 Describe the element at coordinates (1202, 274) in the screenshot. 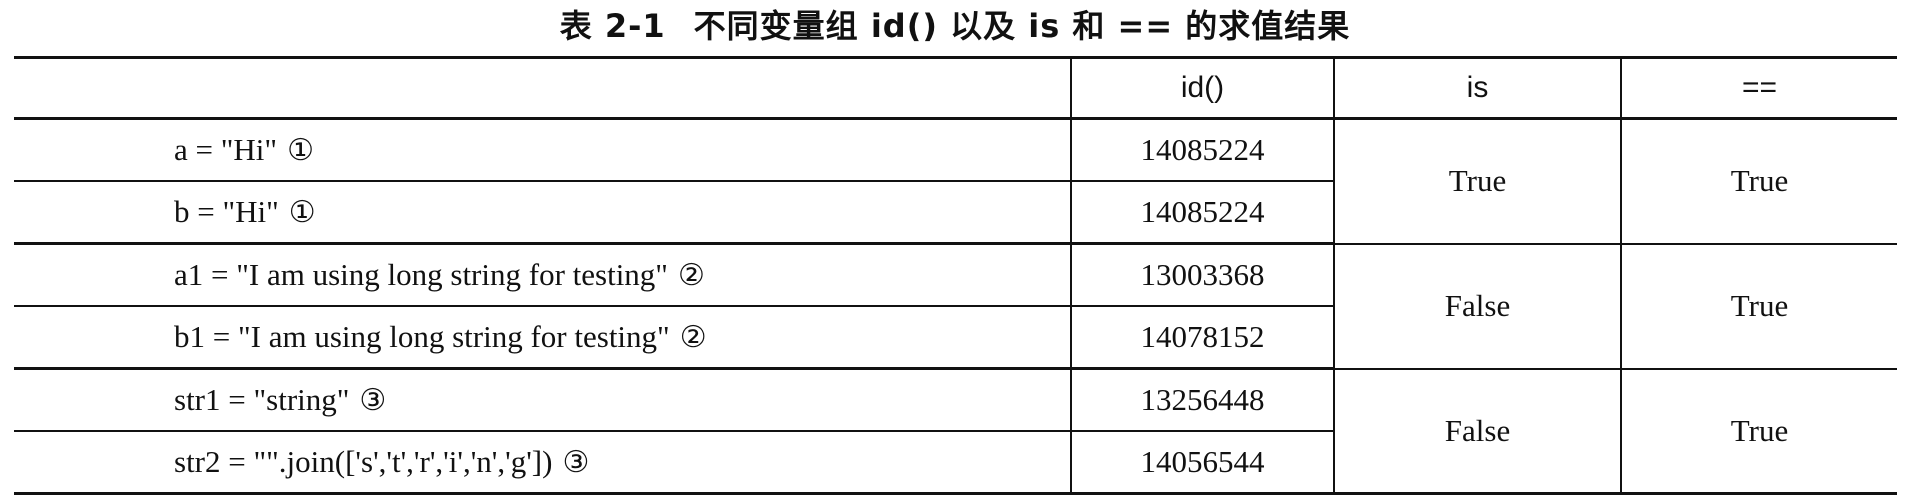

I see `id-value: 13003368` at that location.